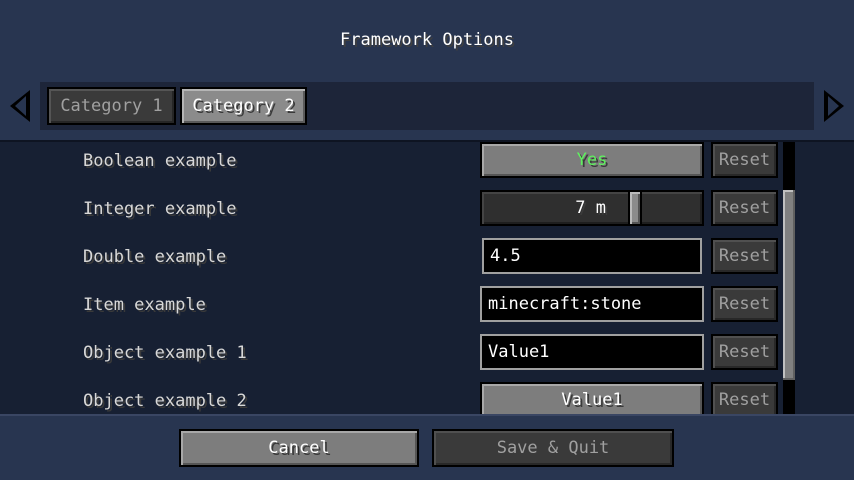 Image resolution: width=854 pixels, height=480 pixels. What do you see at coordinates (592, 398) in the screenshot?
I see `object-2-cycle-button: Value1` at bounding box center [592, 398].